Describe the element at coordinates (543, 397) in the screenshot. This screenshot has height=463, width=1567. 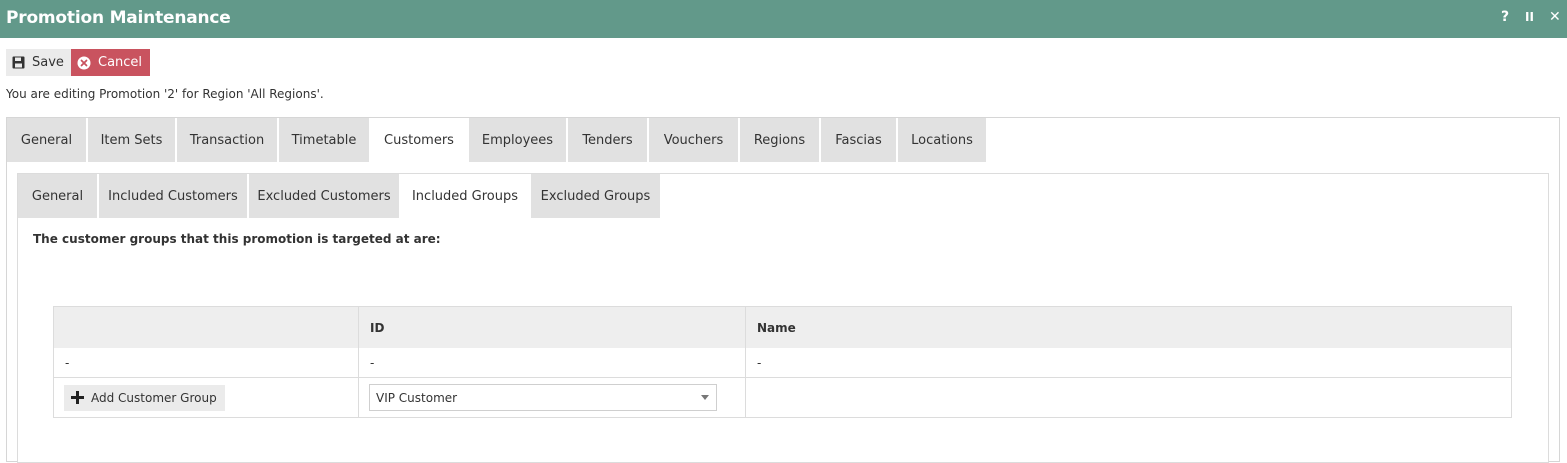
I see `customer-group-select: VIP Customer` at that location.